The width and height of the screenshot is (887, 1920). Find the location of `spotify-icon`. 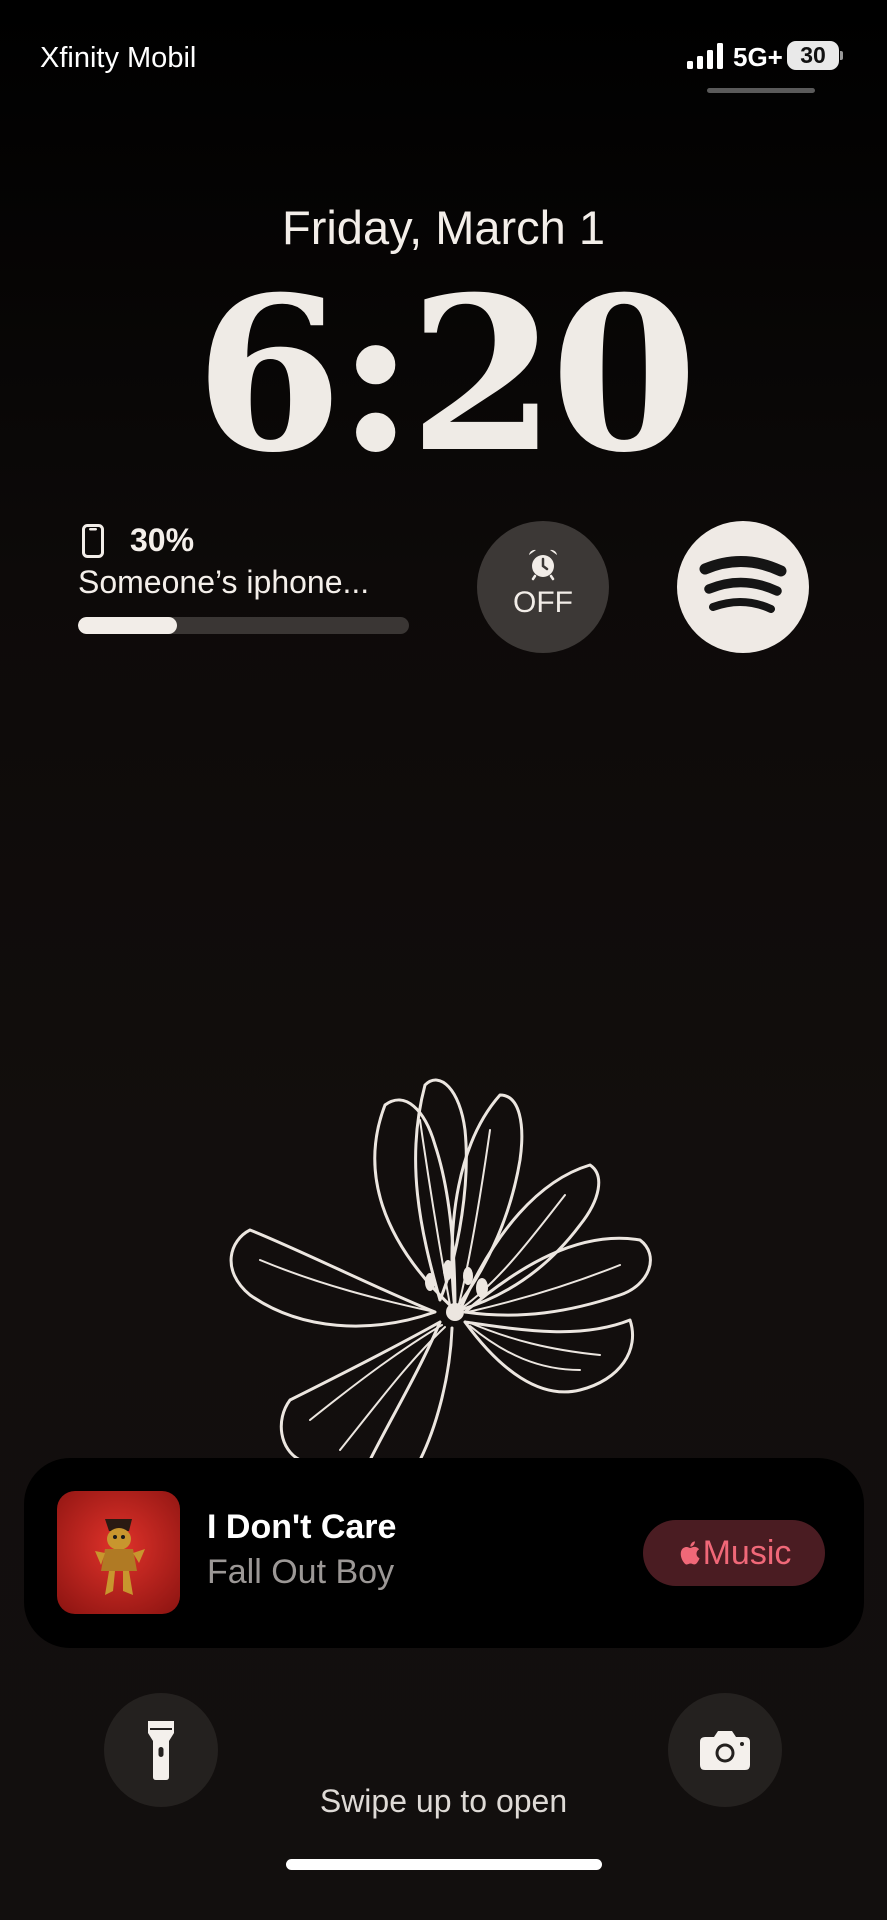

spotify-icon is located at coordinates (743, 584).